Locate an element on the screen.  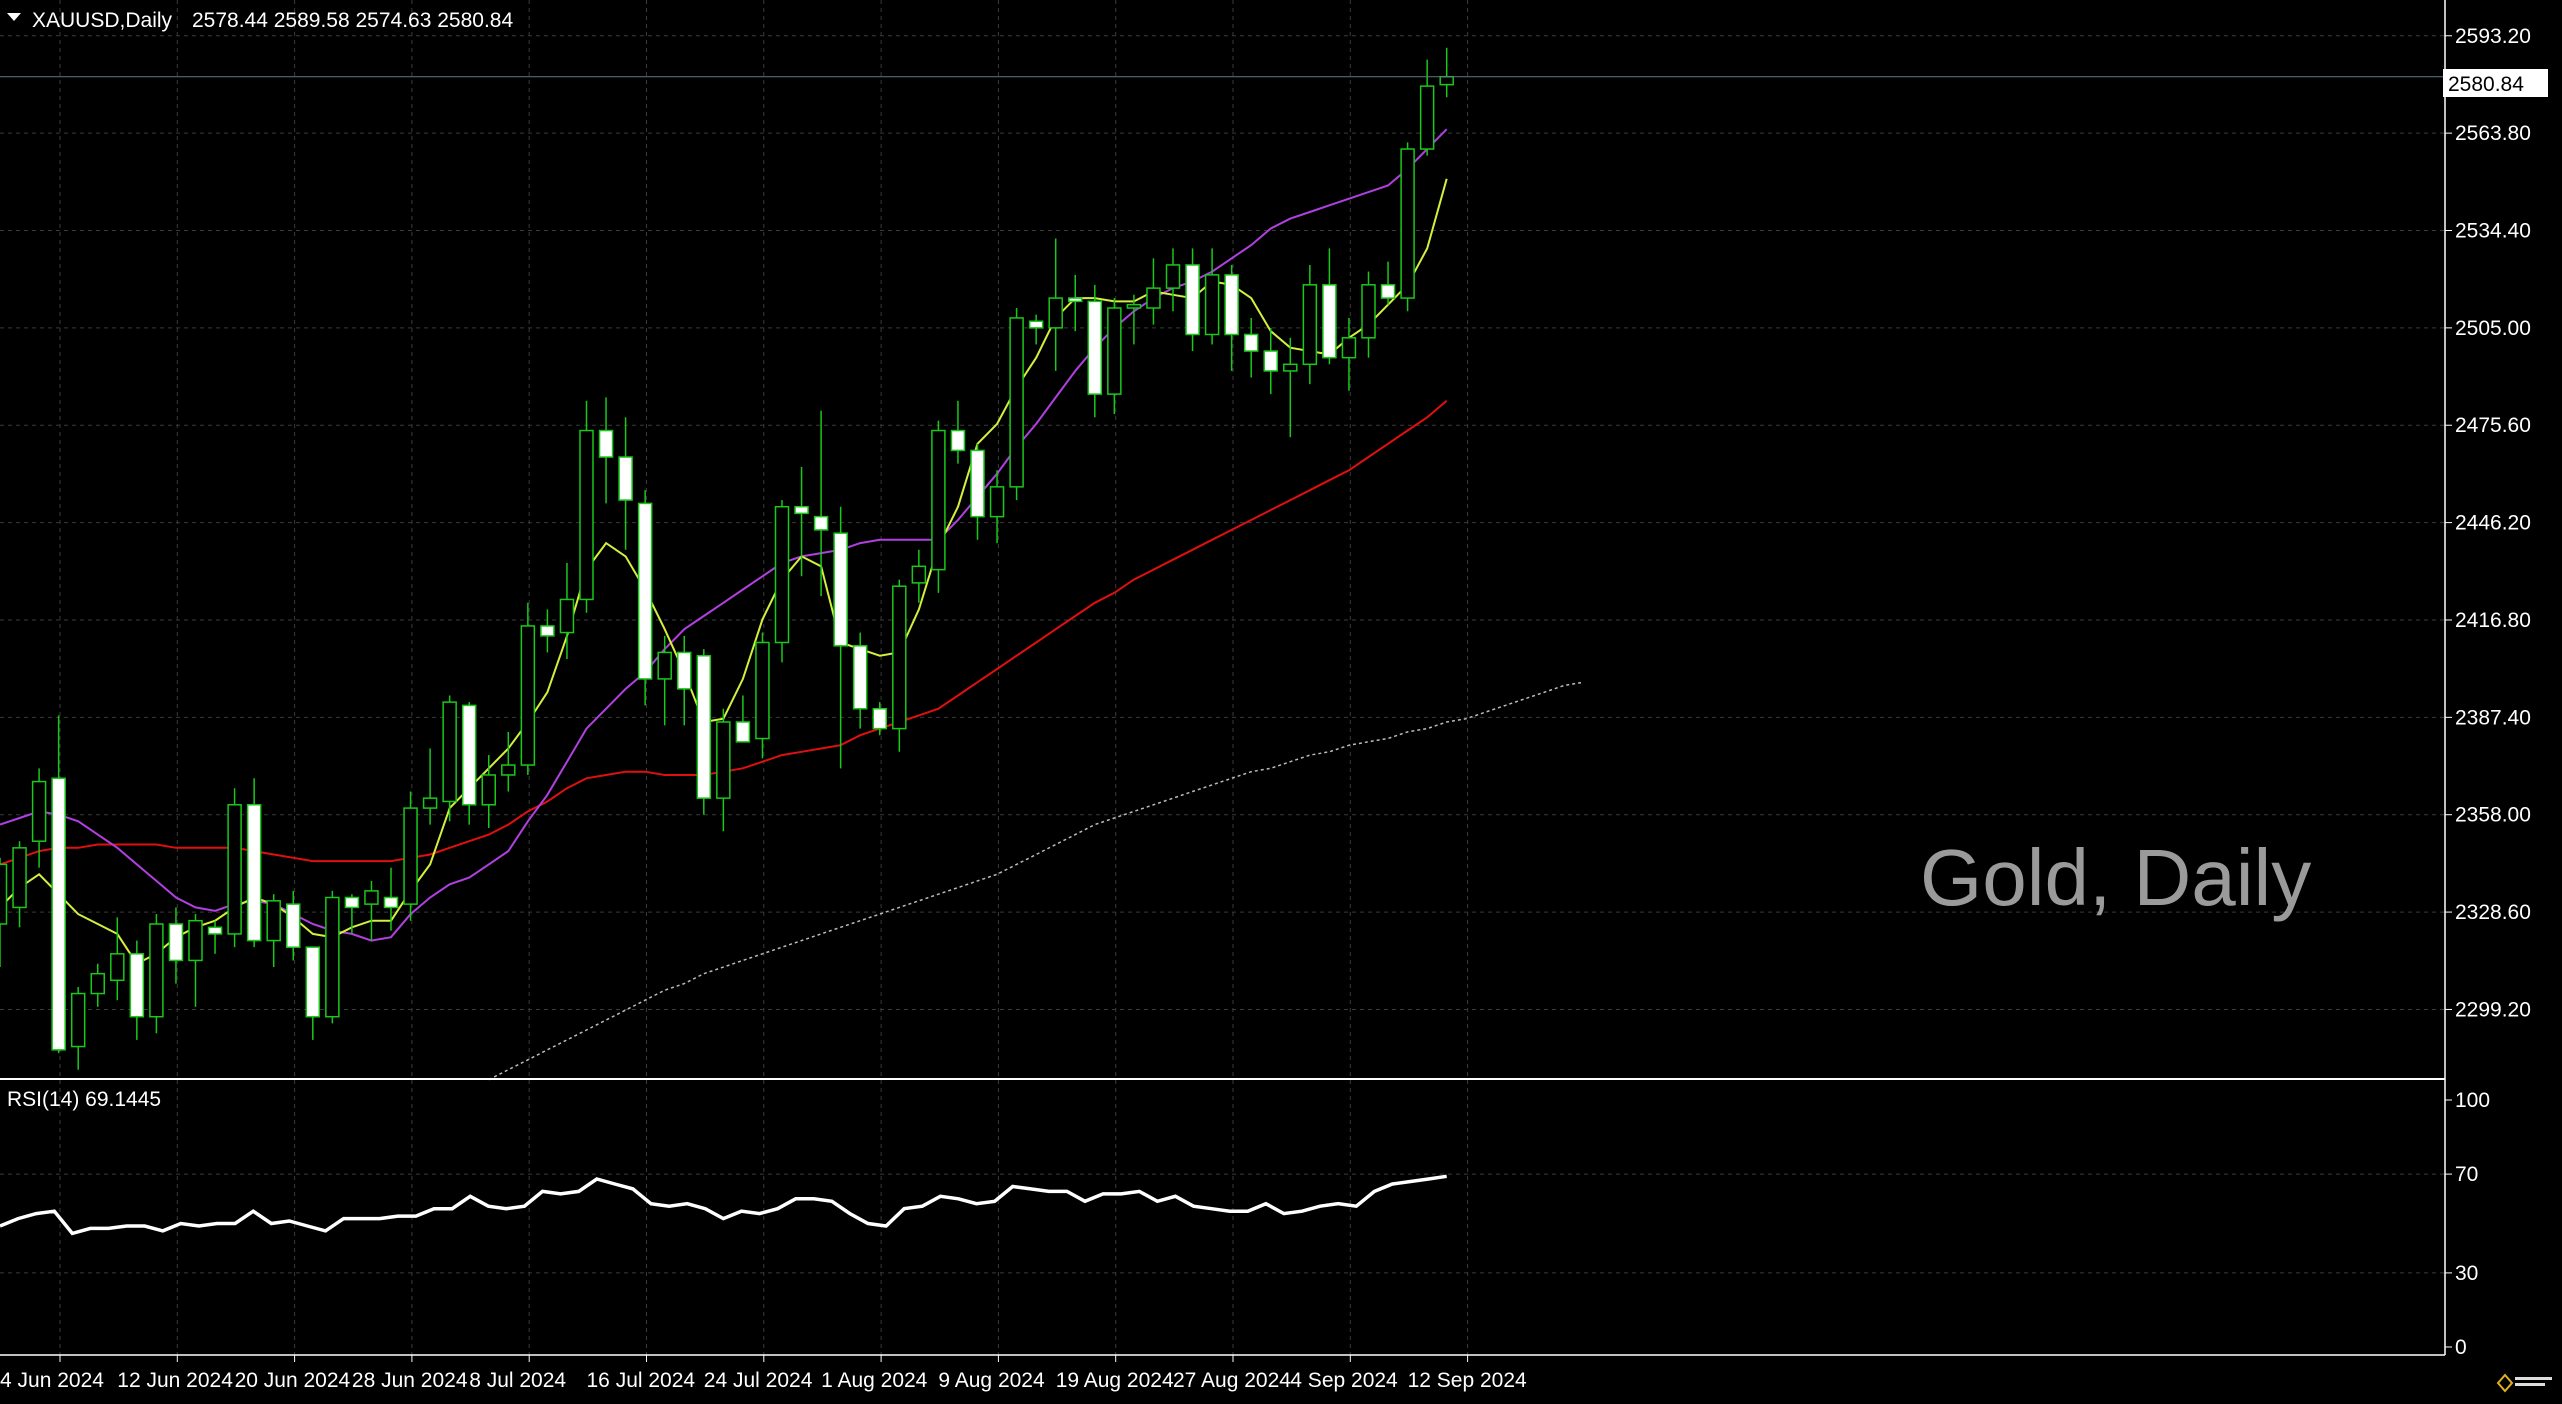
broker-logo is located at coordinates (2525, 1382).